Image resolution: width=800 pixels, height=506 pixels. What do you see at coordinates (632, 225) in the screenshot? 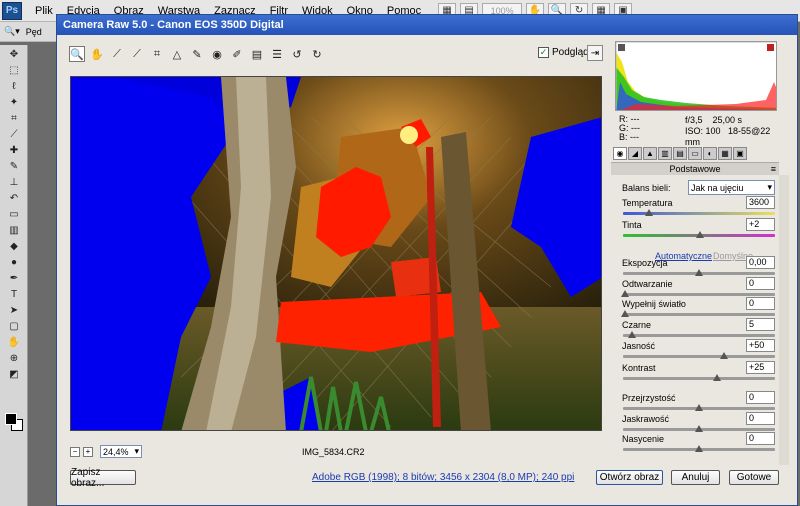
I see `slider-label: Tinta` at bounding box center [632, 225].